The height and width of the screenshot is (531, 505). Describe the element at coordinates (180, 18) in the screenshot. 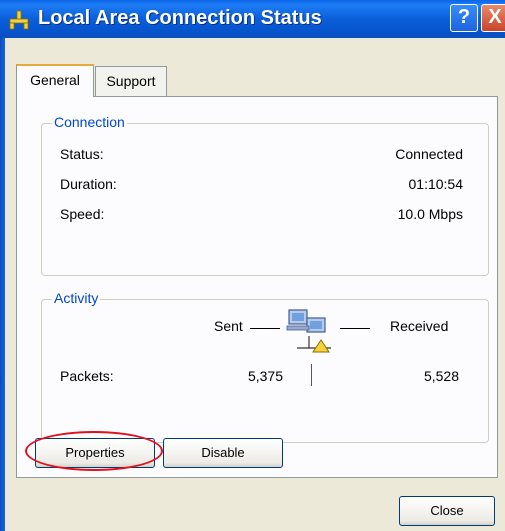

I see `window-title: Local Area Connection Status` at that location.